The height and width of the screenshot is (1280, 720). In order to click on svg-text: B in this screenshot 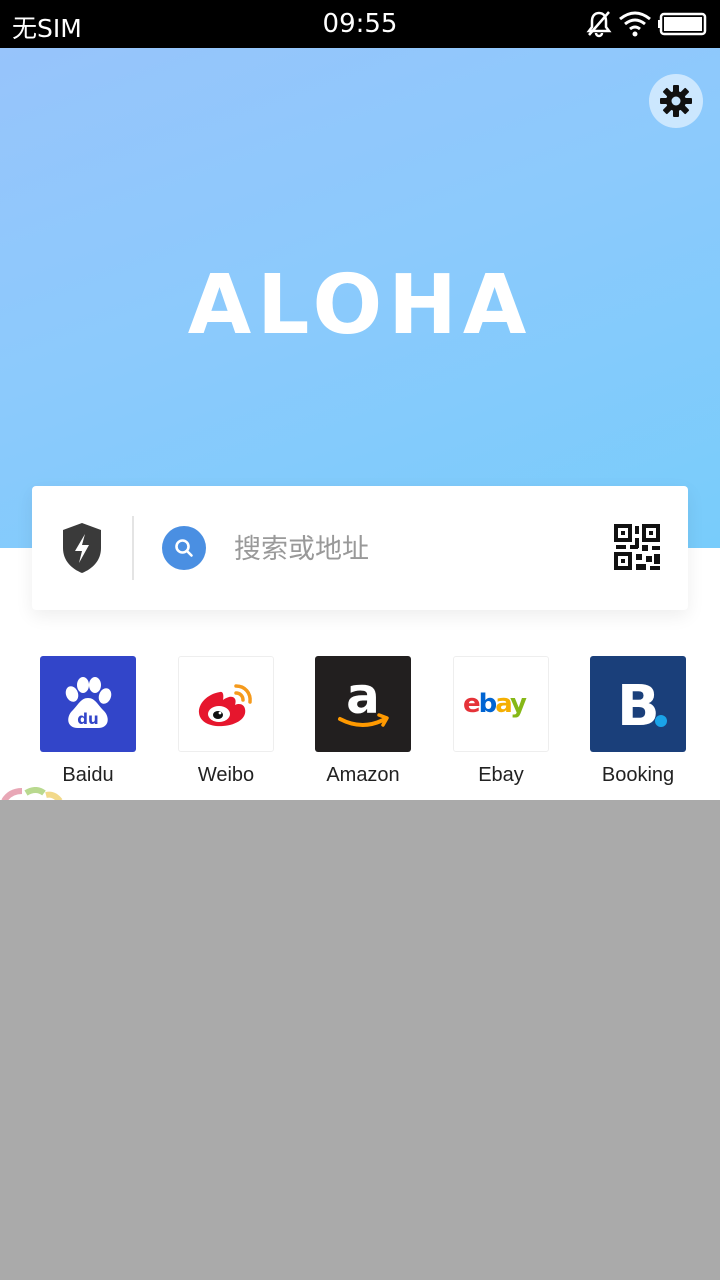, I will do `click(638, 706)`.